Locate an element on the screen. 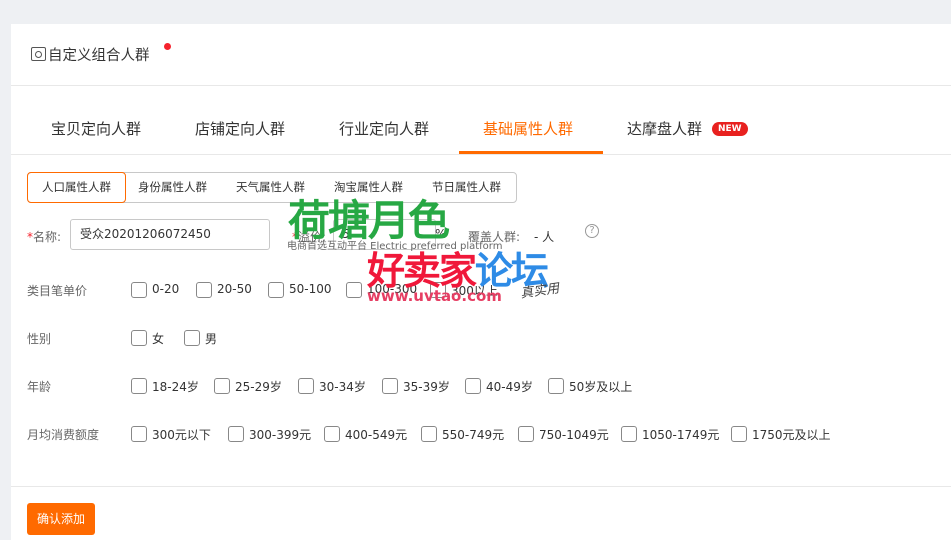  age-label: 年龄 is located at coordinates (39, 387).